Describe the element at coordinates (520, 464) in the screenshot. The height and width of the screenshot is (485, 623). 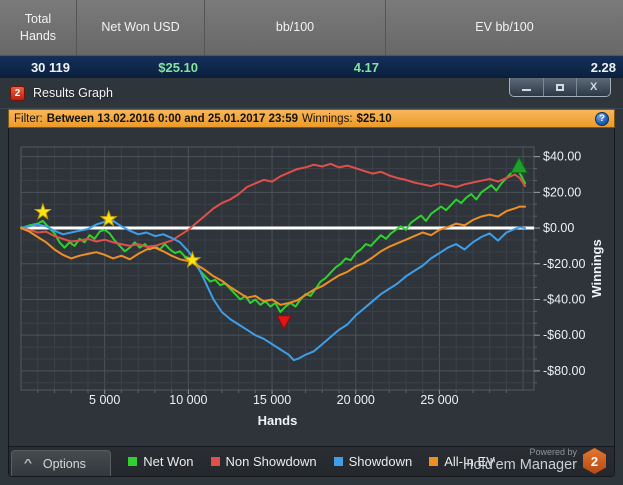
I see `brand-name: Hold'em Manager` at that location.